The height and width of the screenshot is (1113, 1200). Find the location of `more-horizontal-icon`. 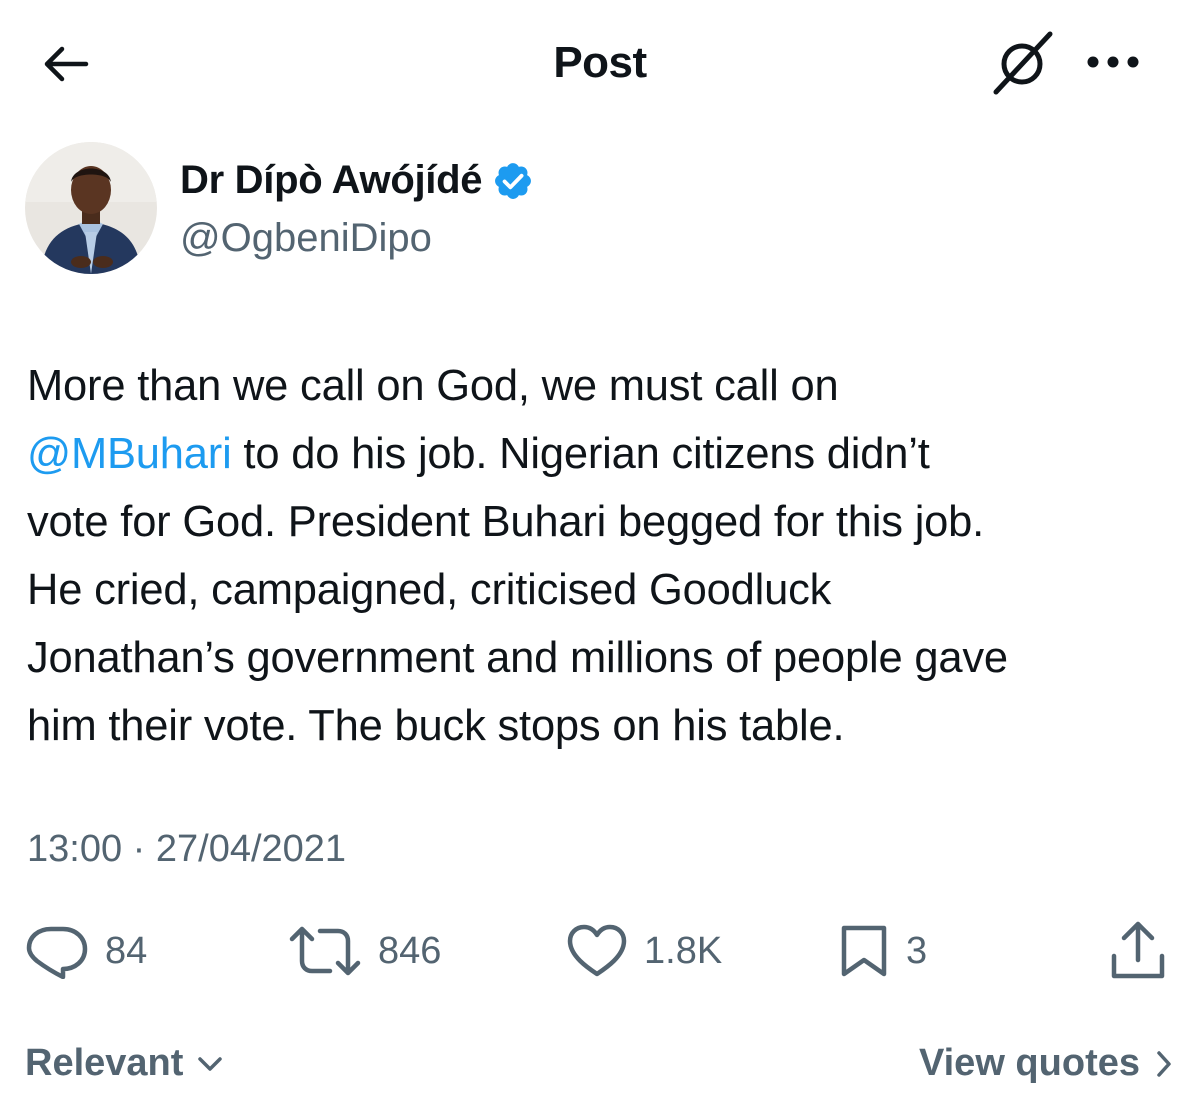

more-horizontal-icon is located at coordinates (1113, 62).